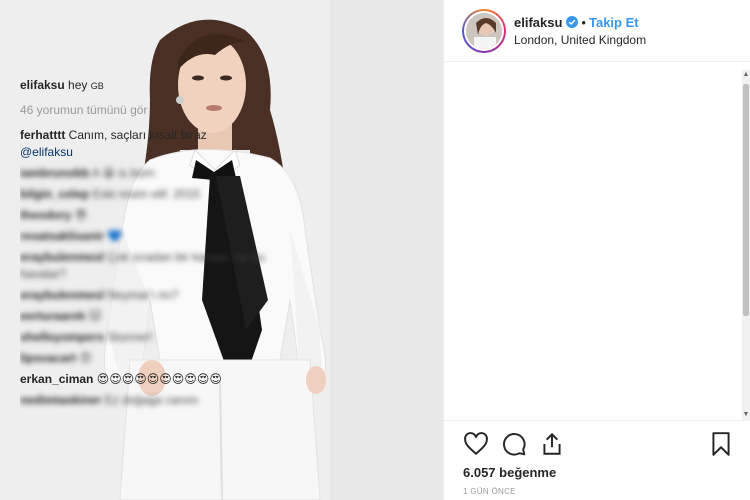 This screenshot has height=500, width=750. What do you see at coordinates (746, 415) in the screenshot?
I see `scroll-down-arrow-icon: ▼` at bounding box center [746, 415].